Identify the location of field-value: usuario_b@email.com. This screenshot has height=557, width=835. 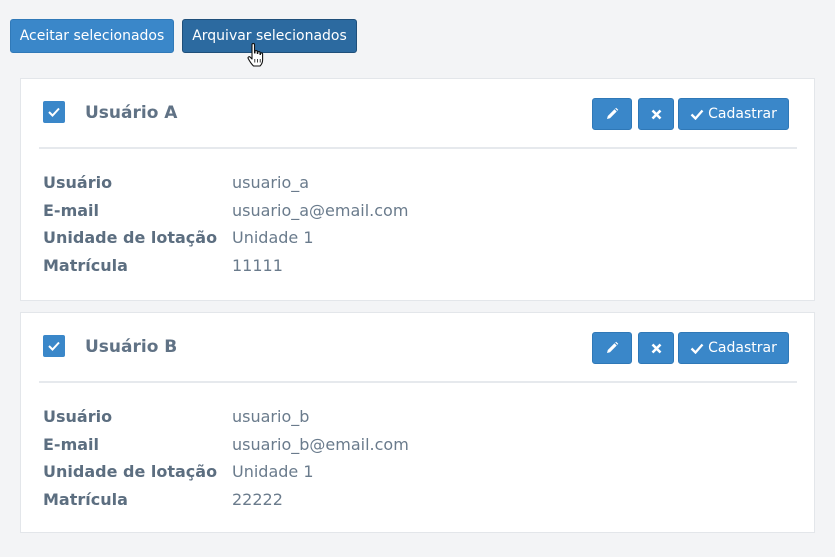
(320, 444).